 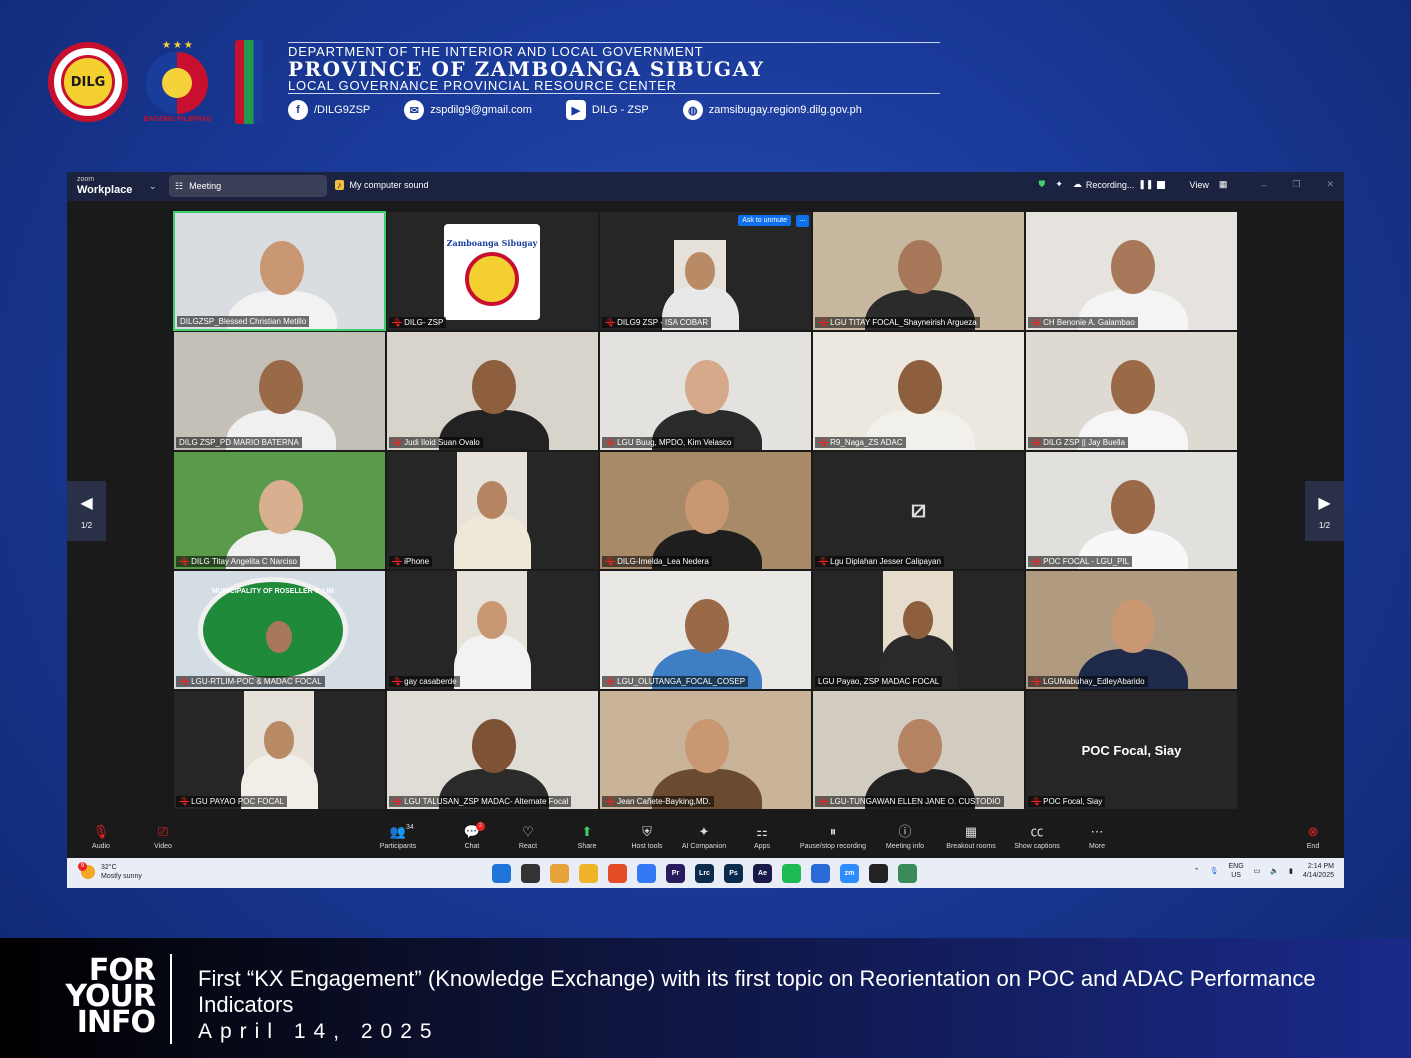 What do you see at coordinates (1073, 801) in the screenshot?
I see `participant-name: POC Focal, Siay` at bounding box center [1073, 801].